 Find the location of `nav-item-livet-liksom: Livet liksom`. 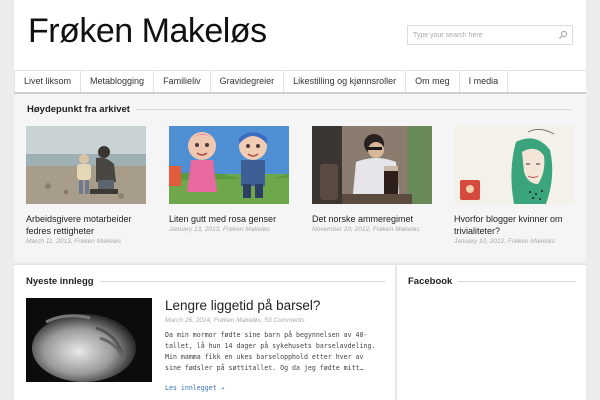

nav-item-livet-liksom: Livet liksom is located at coordinates (48, 81).